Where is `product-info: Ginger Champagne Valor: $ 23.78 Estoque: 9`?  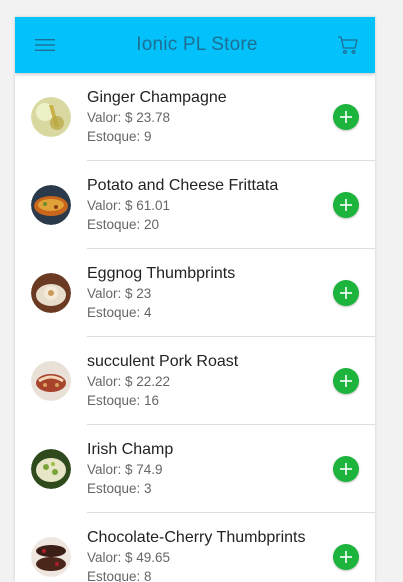
product-info: Ginger Champagne Valor: $ 23.78 Estoque: 9 is located at coordinates (210, 117).